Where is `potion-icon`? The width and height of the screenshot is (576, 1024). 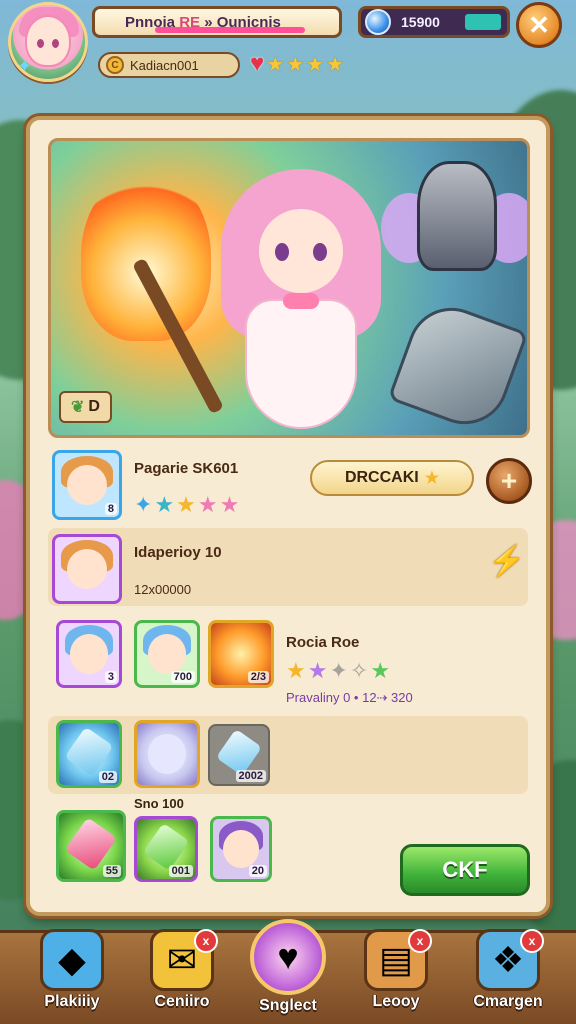
potion-icon is located at coordinates (166, 846).